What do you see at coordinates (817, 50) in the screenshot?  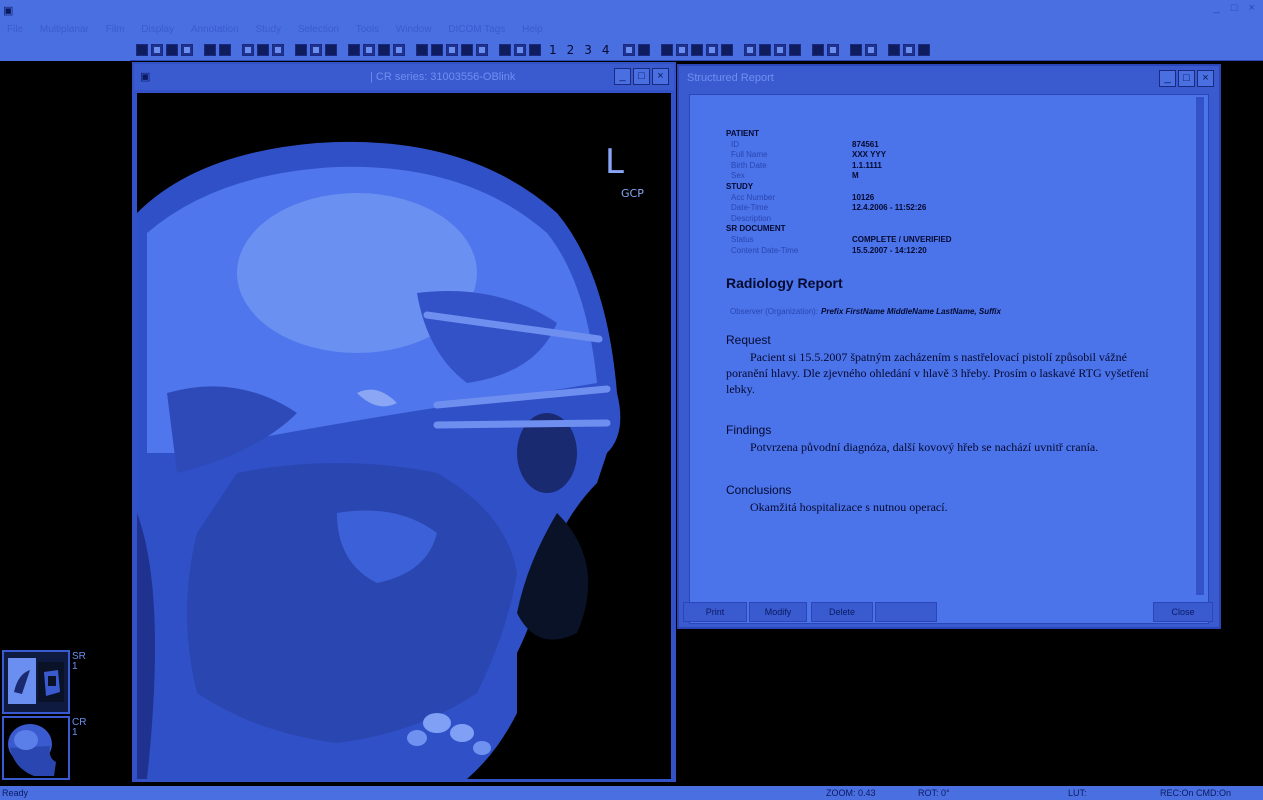 I see `dicom-tags-icon` at bounding box center [817, 50].